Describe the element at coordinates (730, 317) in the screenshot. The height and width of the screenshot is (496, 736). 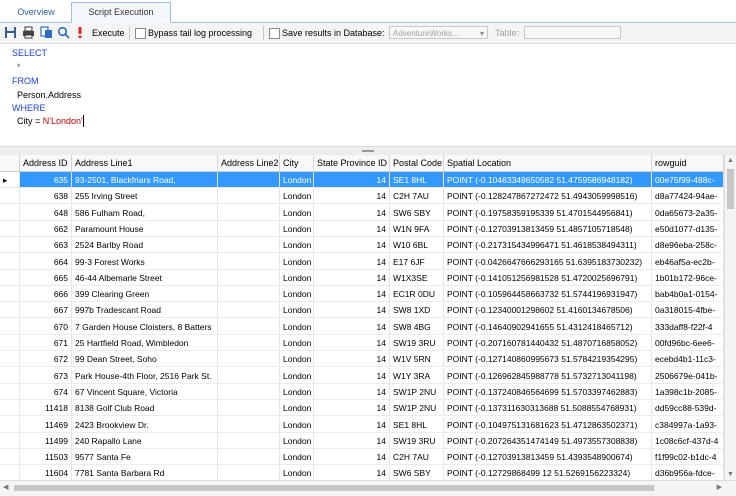
I see `vertical-scrollbar: ▲ ▼` at that location.